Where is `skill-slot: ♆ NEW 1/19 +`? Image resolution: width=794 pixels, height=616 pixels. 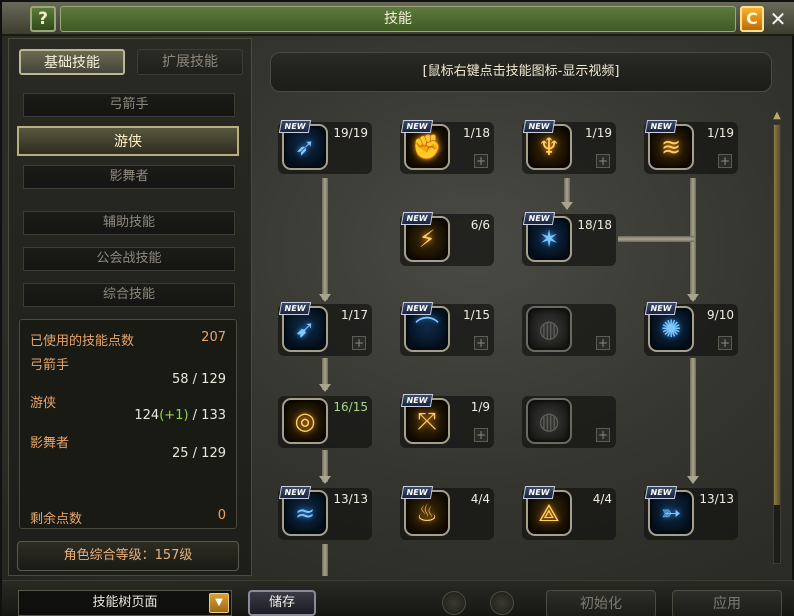
skill-slot: ♆ NEW 1/19 + is located at coordinates (569, 147).